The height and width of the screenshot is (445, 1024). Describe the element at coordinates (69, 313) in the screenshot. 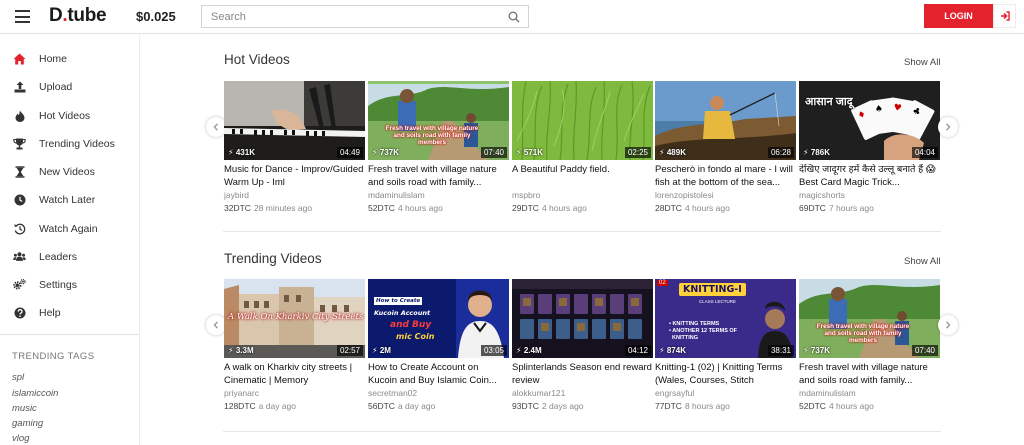

I see `sidebar-item-help: Help` at that location.